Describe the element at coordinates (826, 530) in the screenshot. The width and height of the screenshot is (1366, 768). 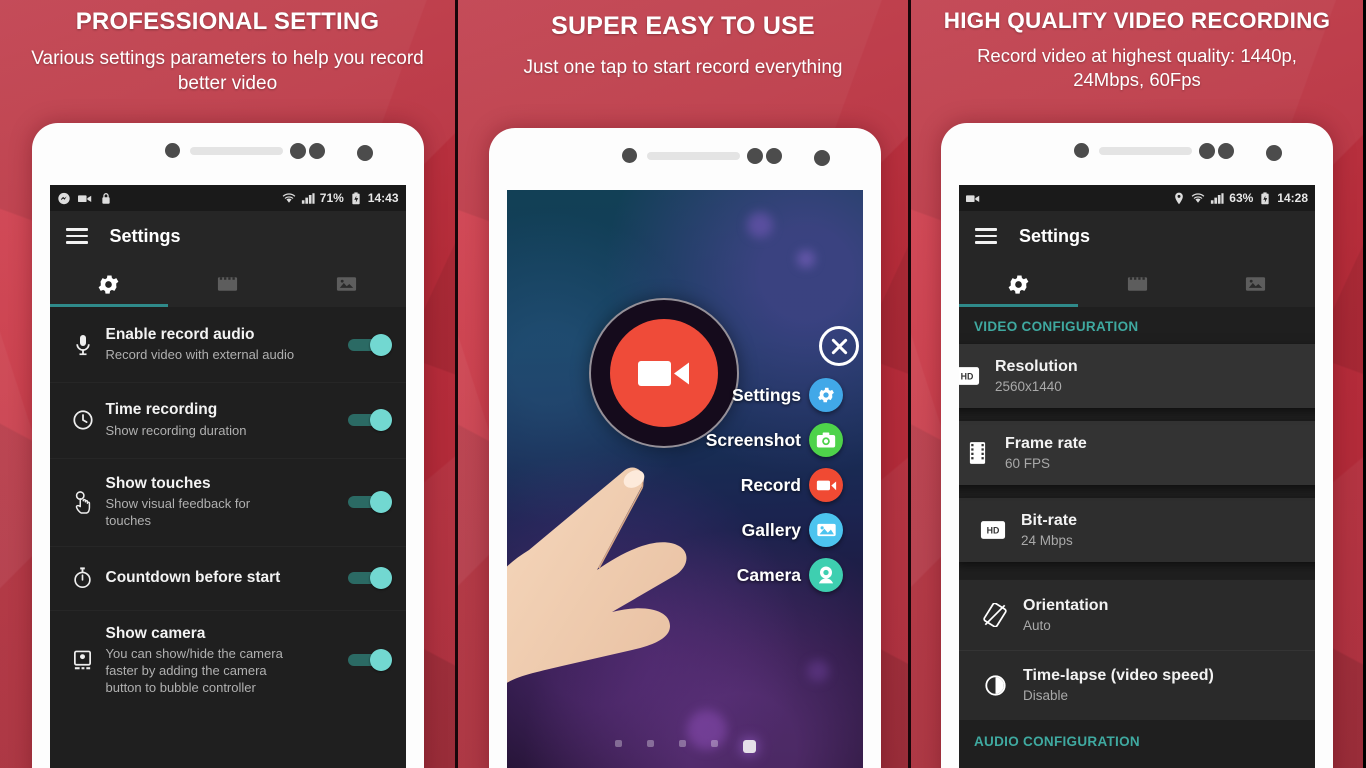
I see `gallery-icon` at that location.